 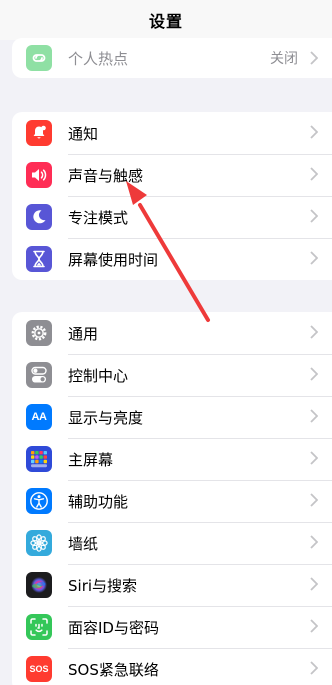 I want to click on settings-row-notifications: 通知, so click(x=172, y=133).